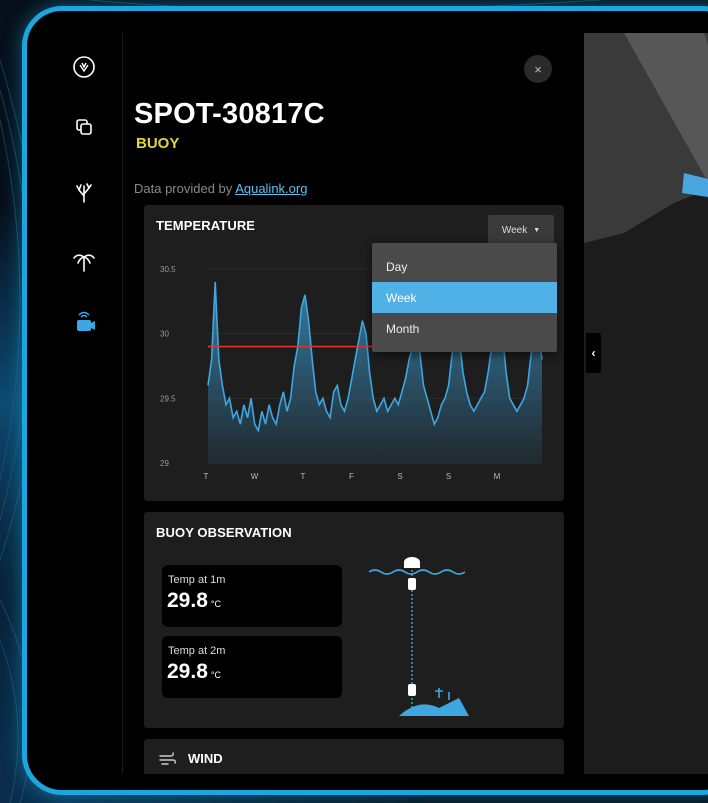 The height and width of the screenshot is (803, 708). What do you see at coordinates (442, 694) in the screenshot?
I see `coral-shape` at bounding box center [442, 694].